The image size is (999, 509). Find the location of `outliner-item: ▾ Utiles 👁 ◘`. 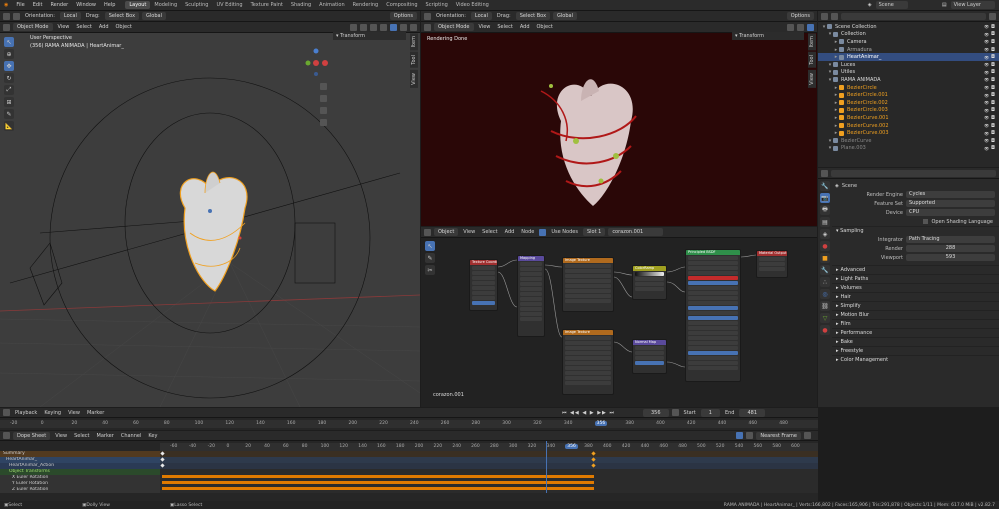

outliner-item: ▾ Utiles 👁 ◘ is located at coordinates (908, 73).